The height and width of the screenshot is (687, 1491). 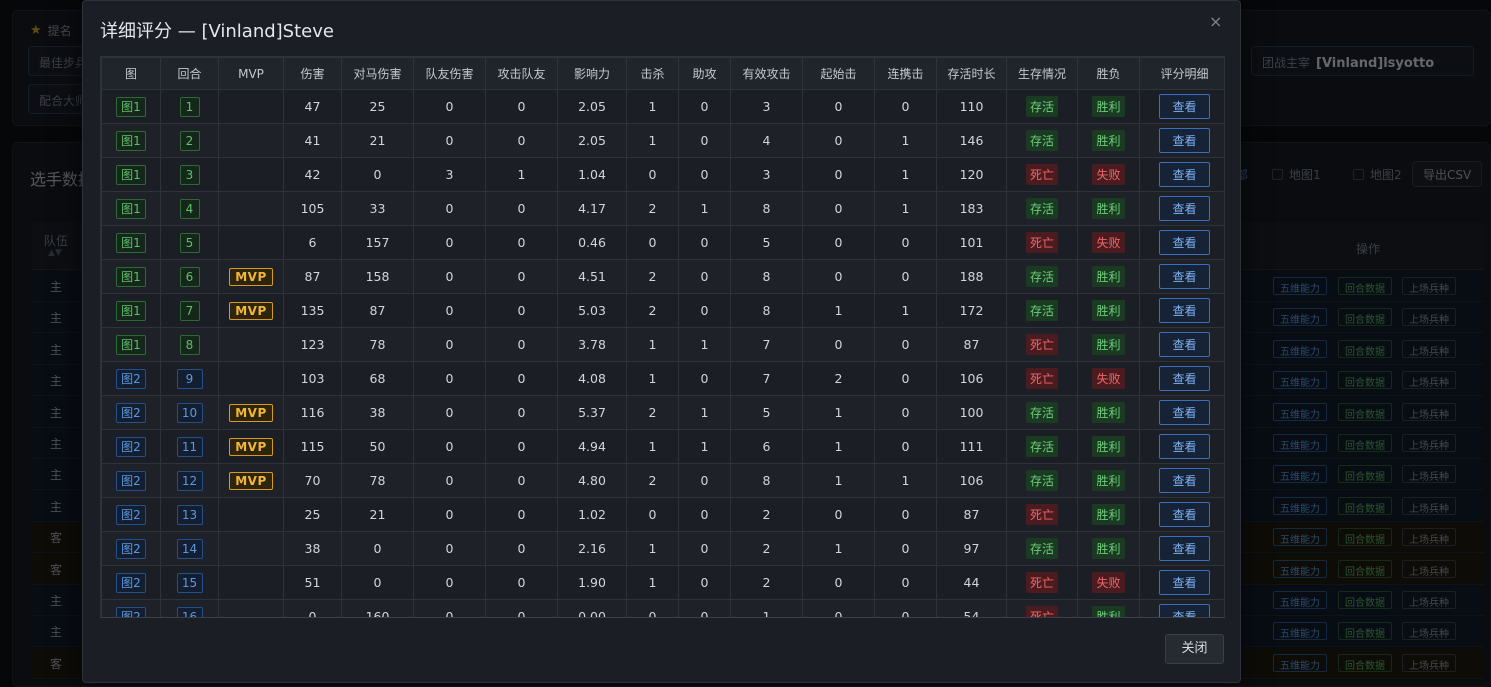 What do you see at coordinates (766, 242) in the screenshot?
I see `cell-eff: 5` at bounding box center [766, 242].